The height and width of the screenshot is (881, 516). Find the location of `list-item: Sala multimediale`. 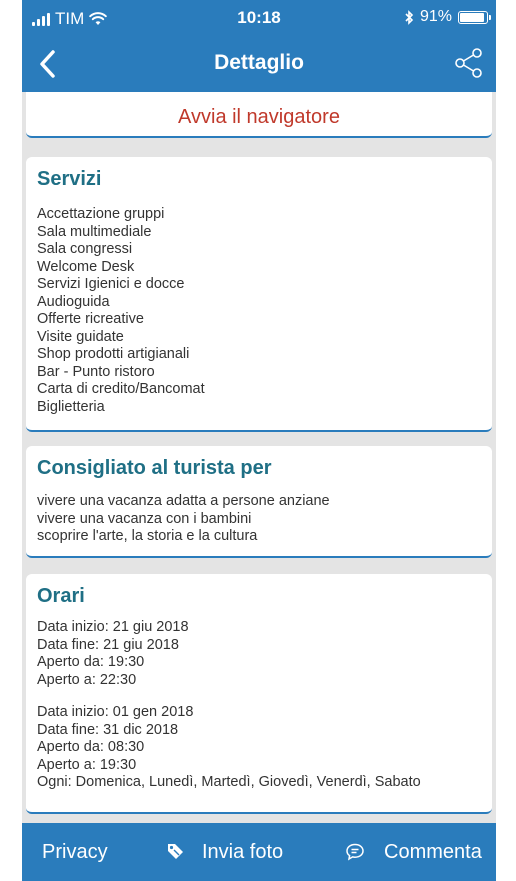

list-item: Sala multimediale is located at coordinates (94, 231).